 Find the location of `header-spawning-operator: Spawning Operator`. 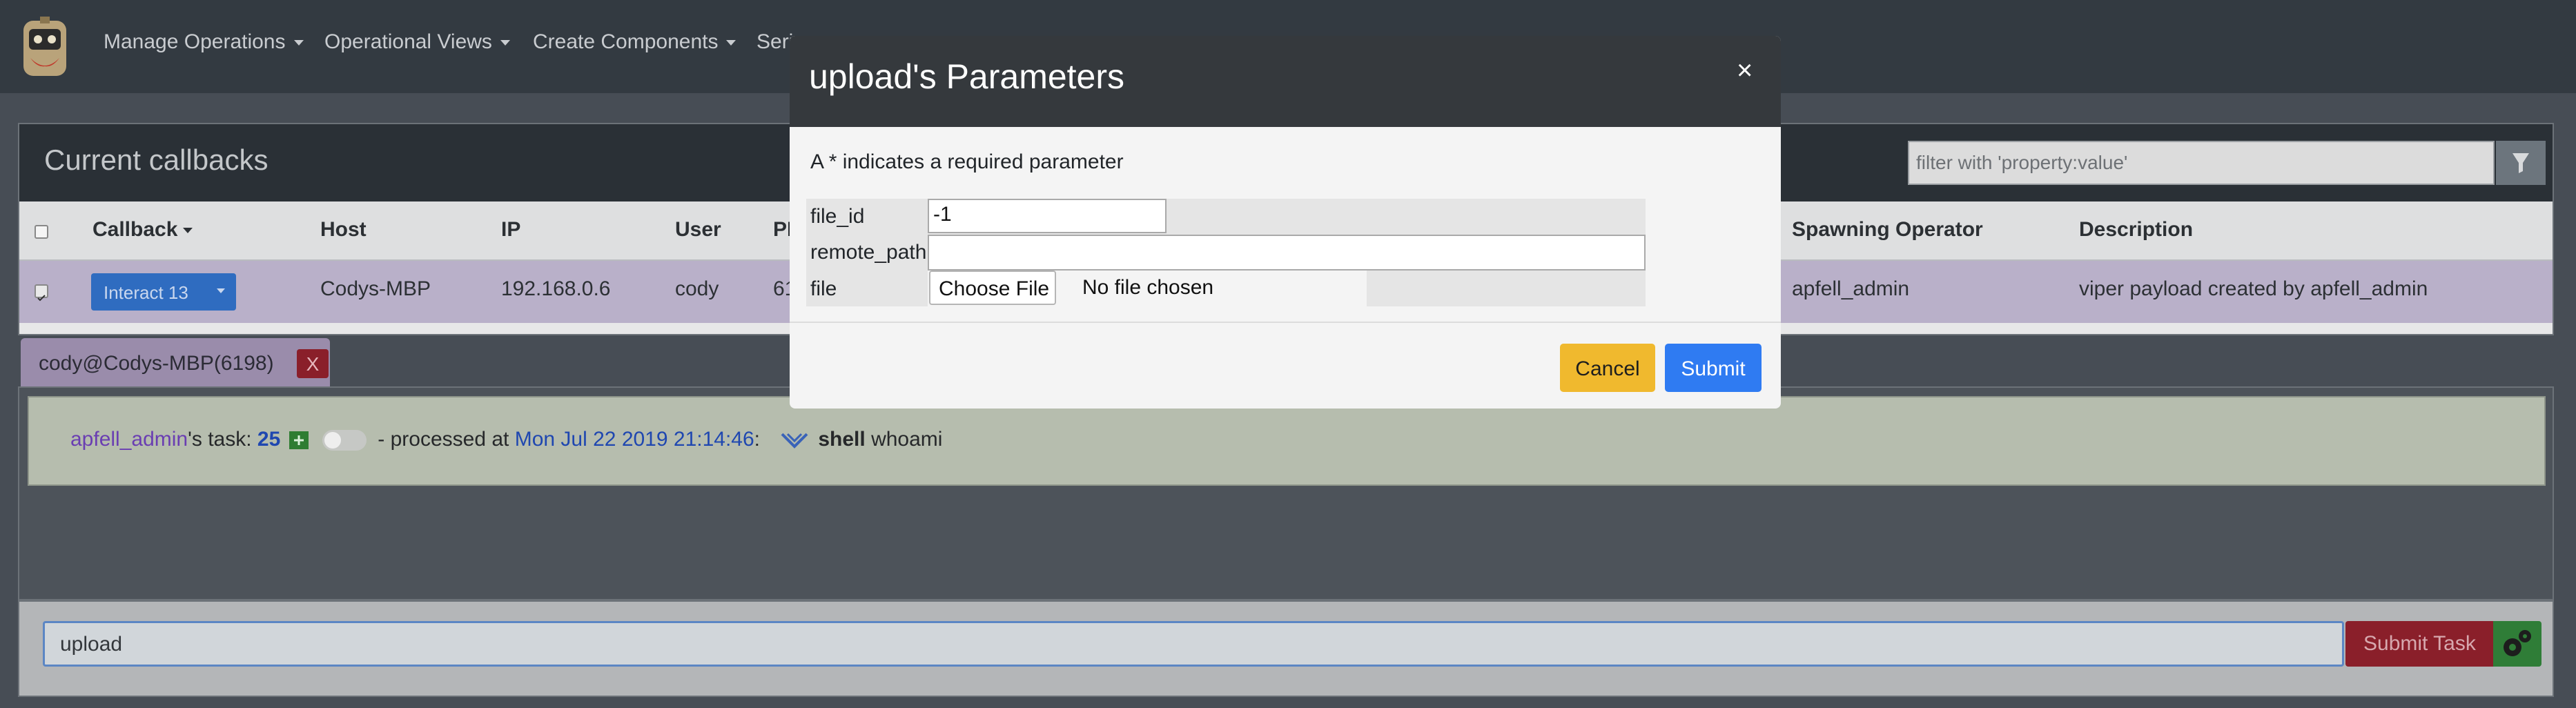

header-spawning-operator: Spawning Operator is located at coordinates (1887, 230).